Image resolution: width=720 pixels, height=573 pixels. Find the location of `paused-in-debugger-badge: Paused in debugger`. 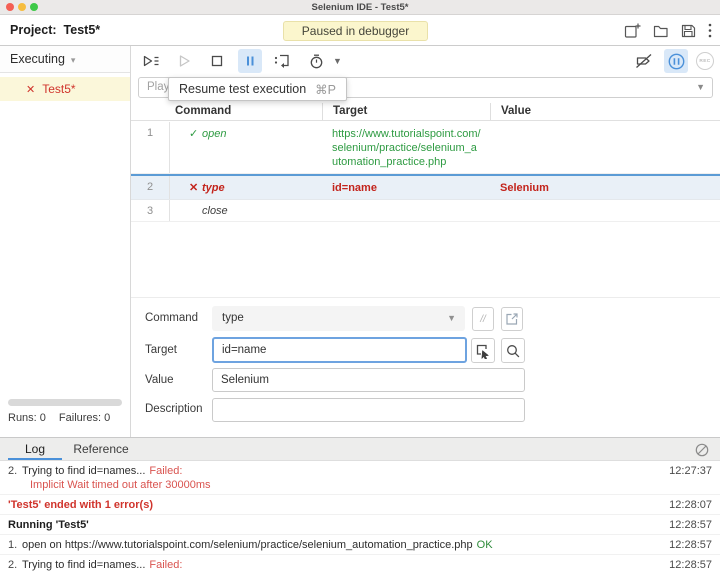

paused-in-debugger-badge: Paused in debugger is located at coordinates (355, 31).